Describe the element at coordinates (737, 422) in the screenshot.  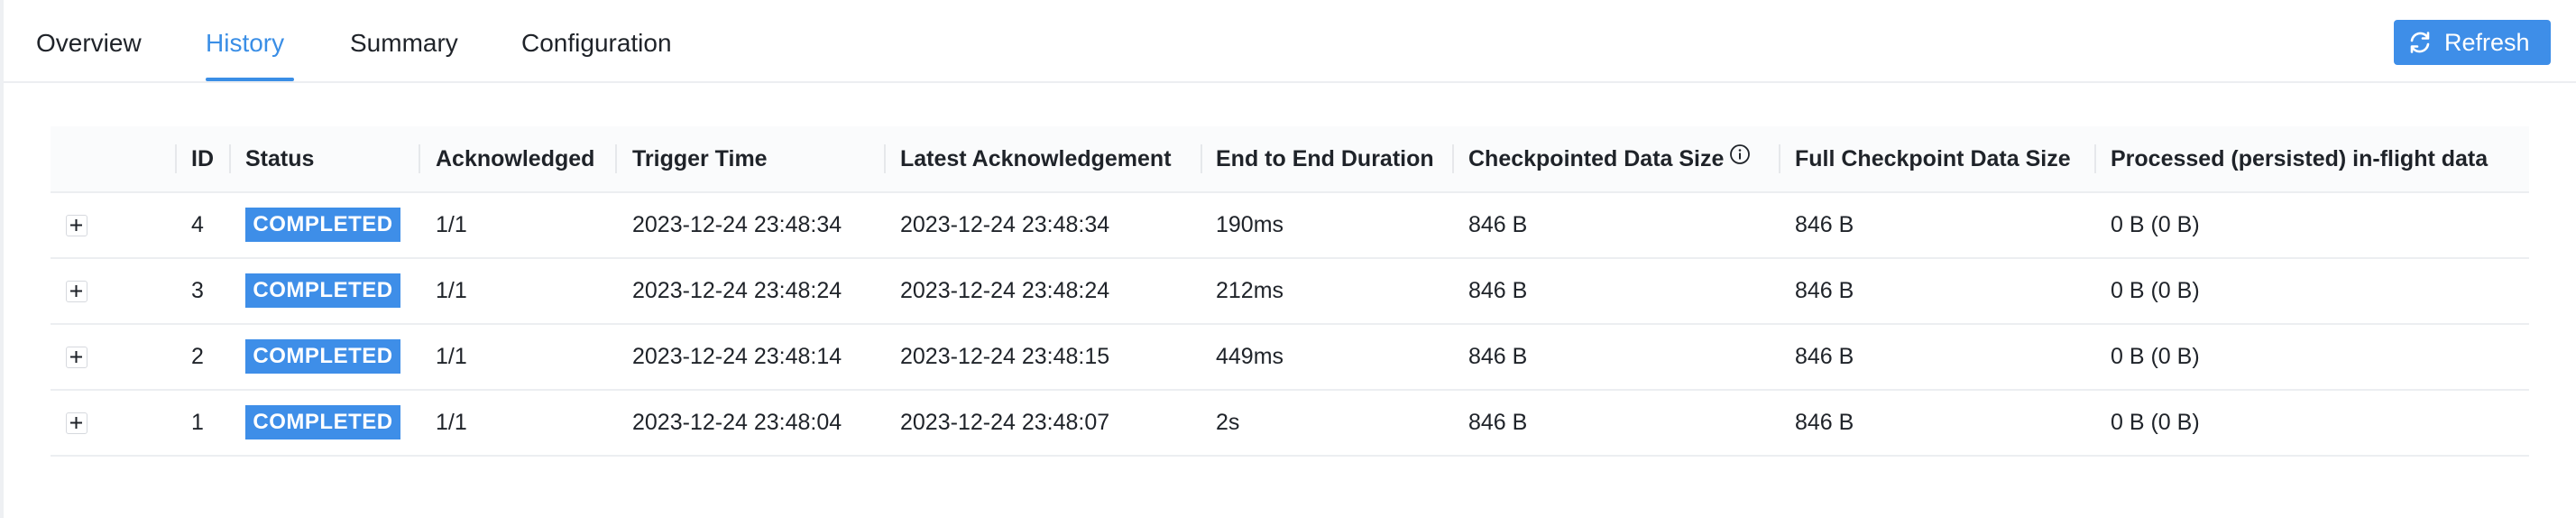
I see `cell-trigger-time: 2023-12-24 23:48:04` at that location.